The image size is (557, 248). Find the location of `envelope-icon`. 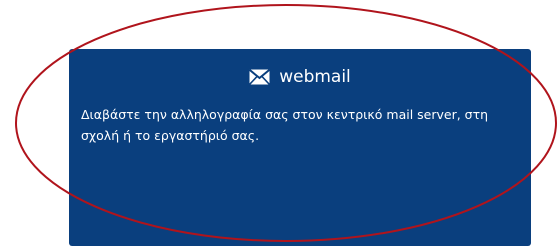

envelope-icon is located at coordinates (260, 77).